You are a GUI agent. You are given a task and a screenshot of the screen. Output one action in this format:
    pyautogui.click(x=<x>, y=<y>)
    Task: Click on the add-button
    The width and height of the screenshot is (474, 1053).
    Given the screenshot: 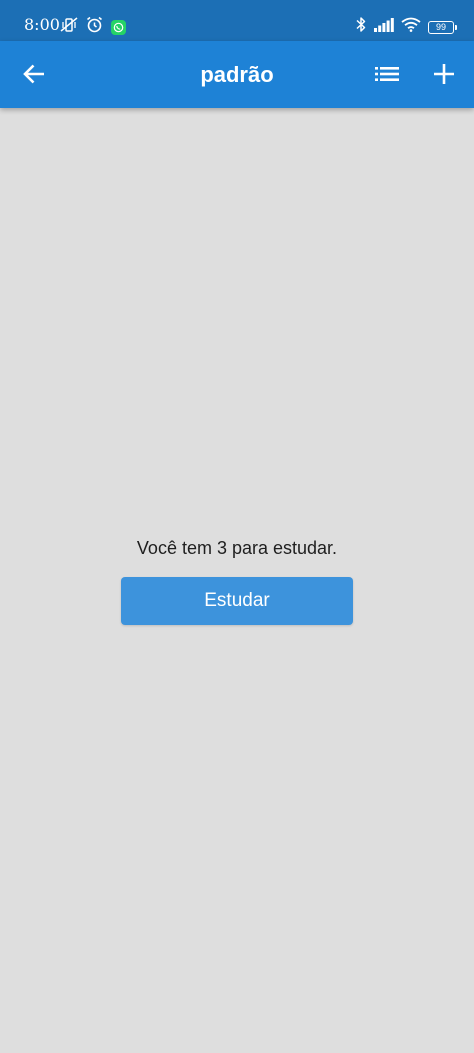 What is the action you would take?
    pyautogui.click(x=444, y=74)
    